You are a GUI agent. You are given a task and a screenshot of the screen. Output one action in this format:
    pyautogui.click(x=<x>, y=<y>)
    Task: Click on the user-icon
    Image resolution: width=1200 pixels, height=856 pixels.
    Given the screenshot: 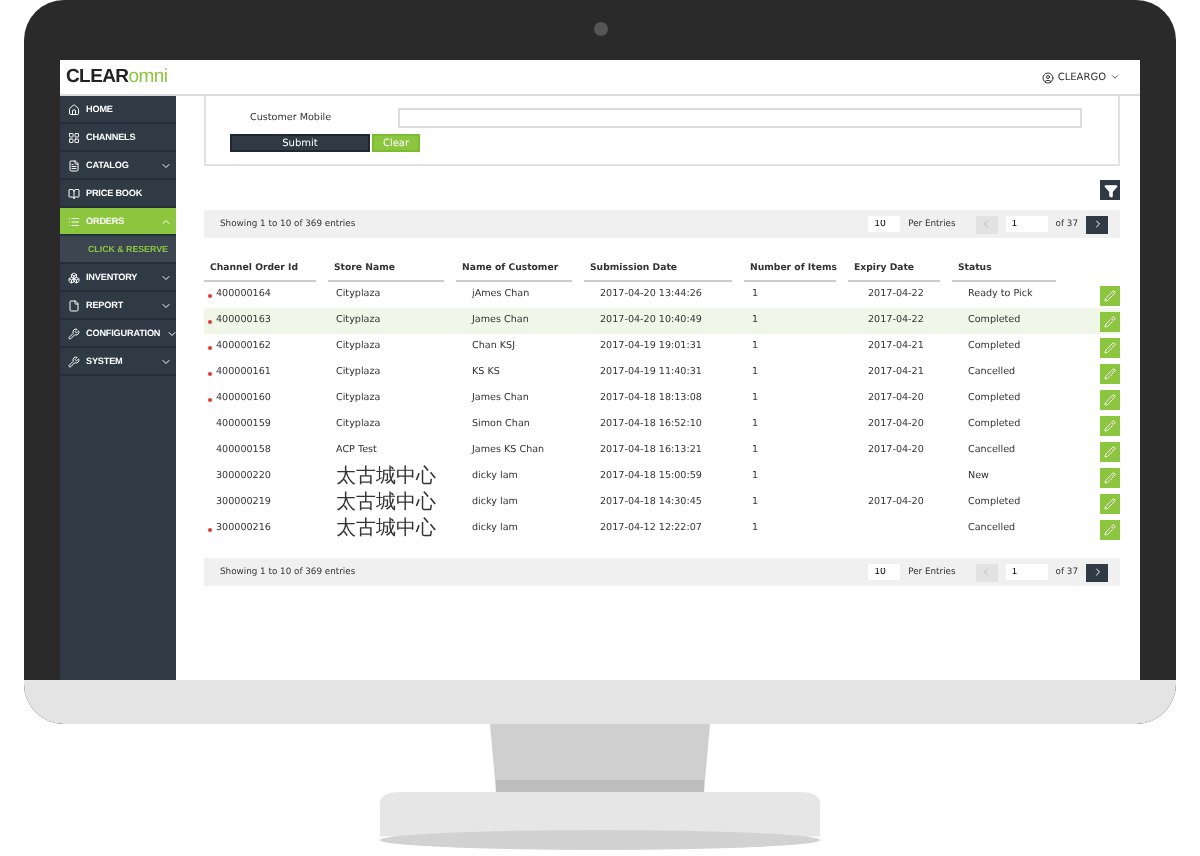 What is the action you would take?
    pyautogui.click(x=1047, y=77)
    